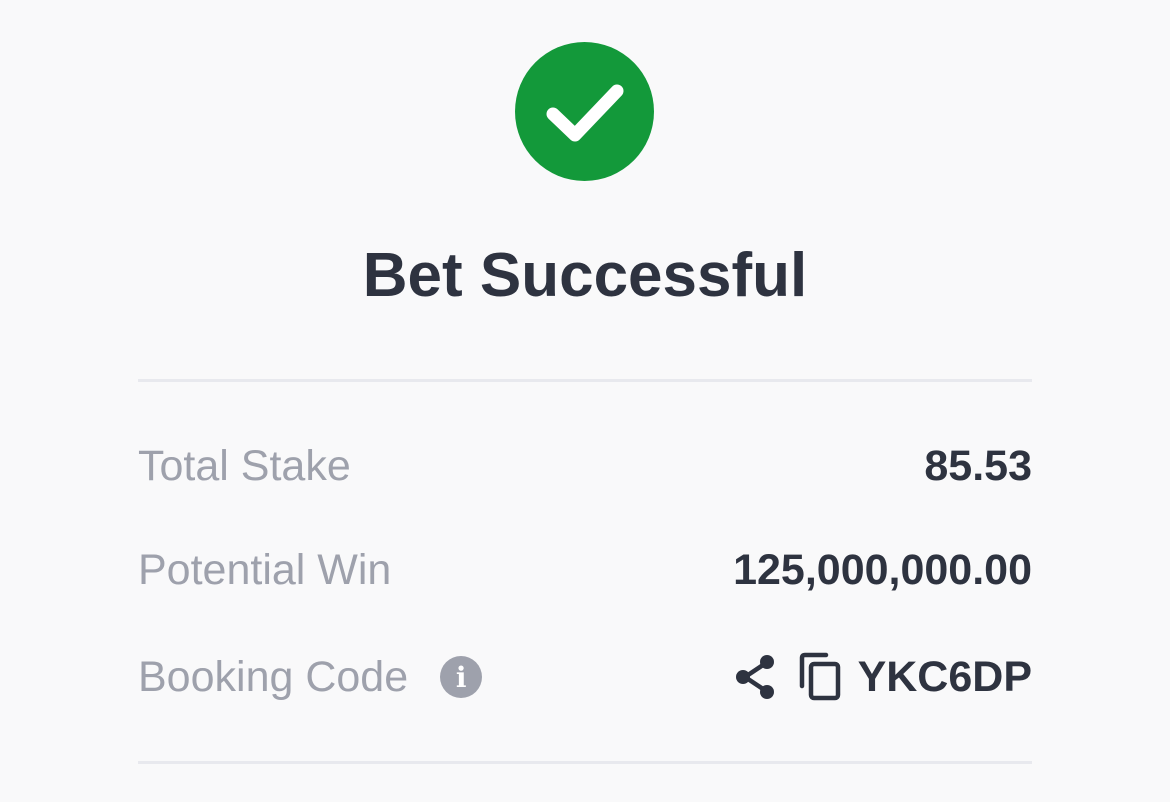  Describe the element at coordinates (585, 380) in the screenshot. I see `divider-top` at that location.